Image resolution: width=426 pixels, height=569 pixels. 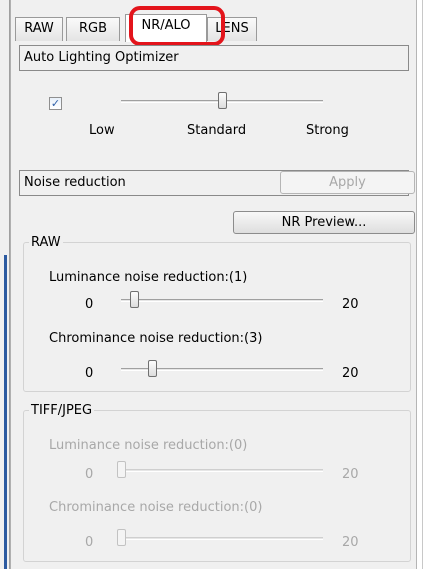 What do you see at coordinates (222, 538) in the screenshot?
I see `tiff-chrominance-slider-track` at bounding box center [222, 538].